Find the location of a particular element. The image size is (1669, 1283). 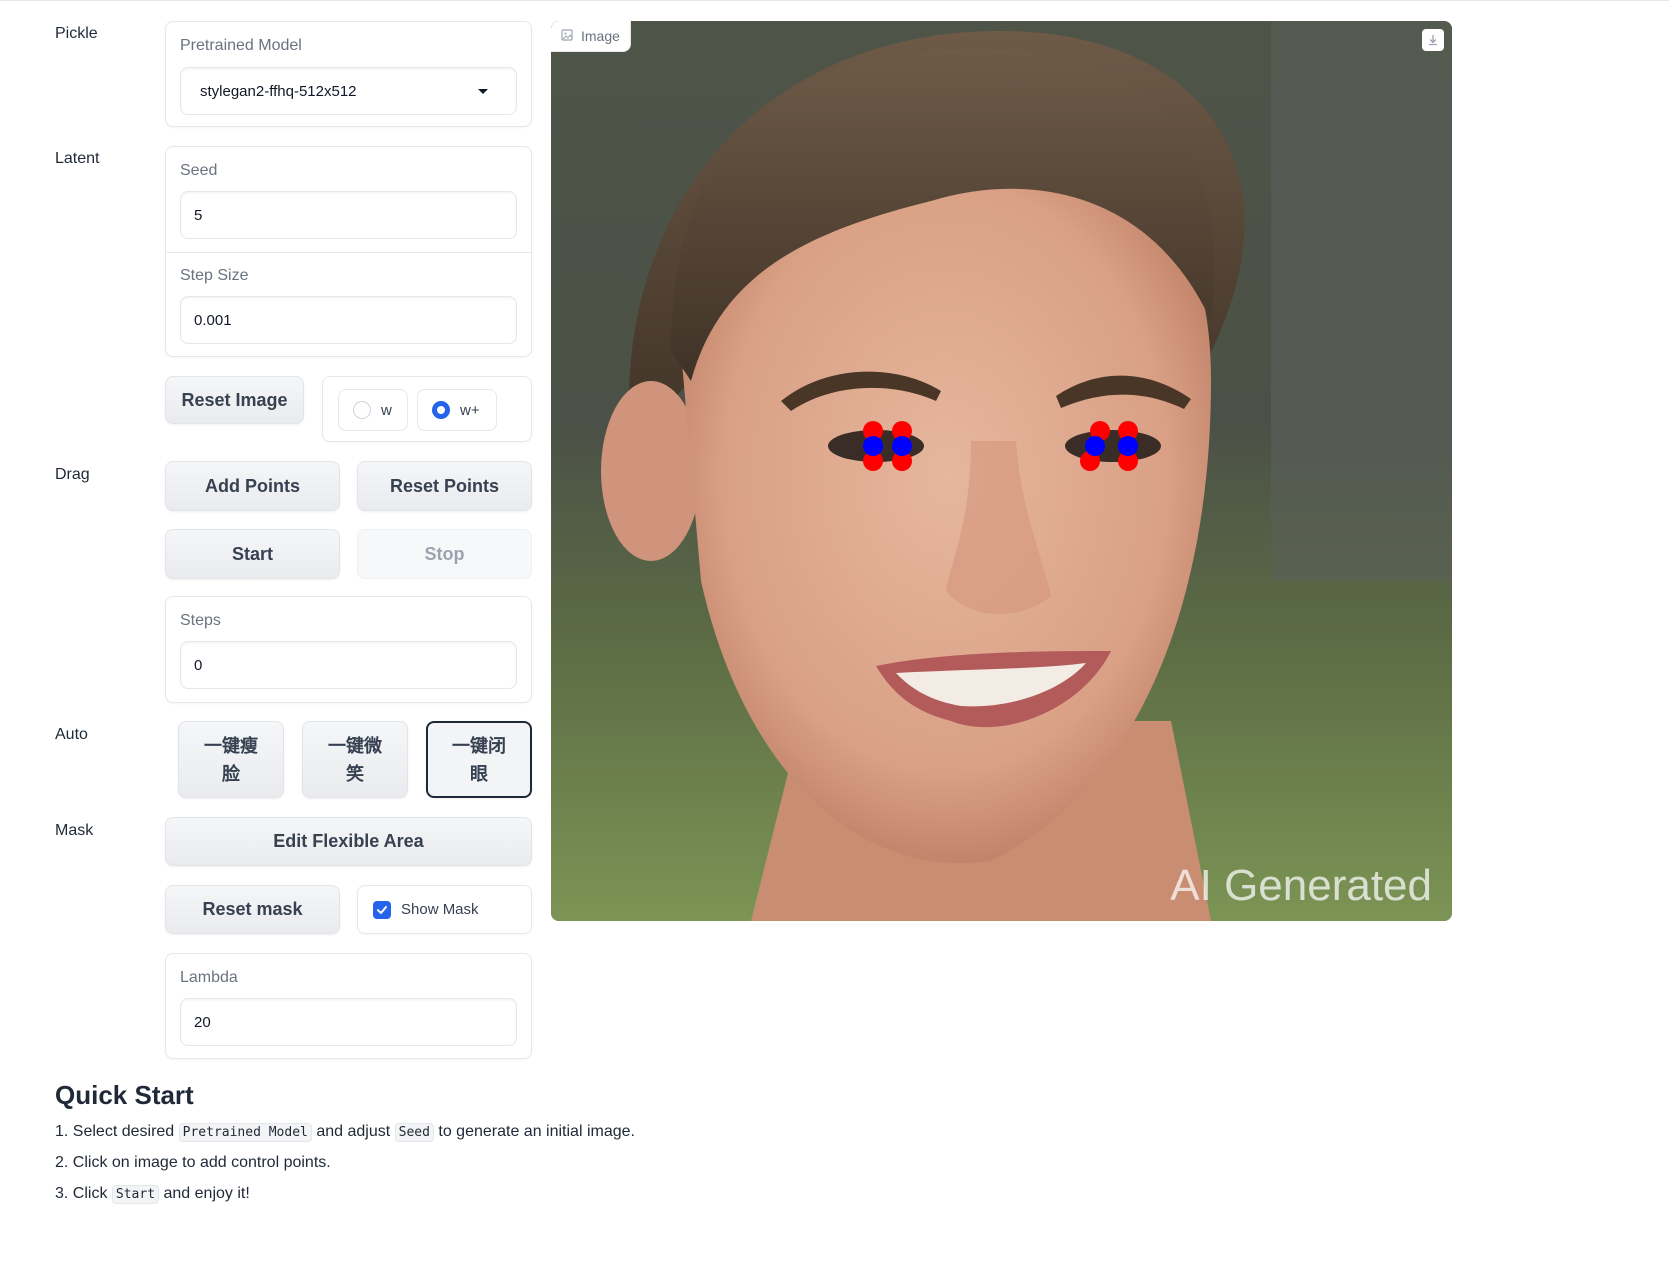

show-mask-label: Show Mask is located at coordinates (440, 909).